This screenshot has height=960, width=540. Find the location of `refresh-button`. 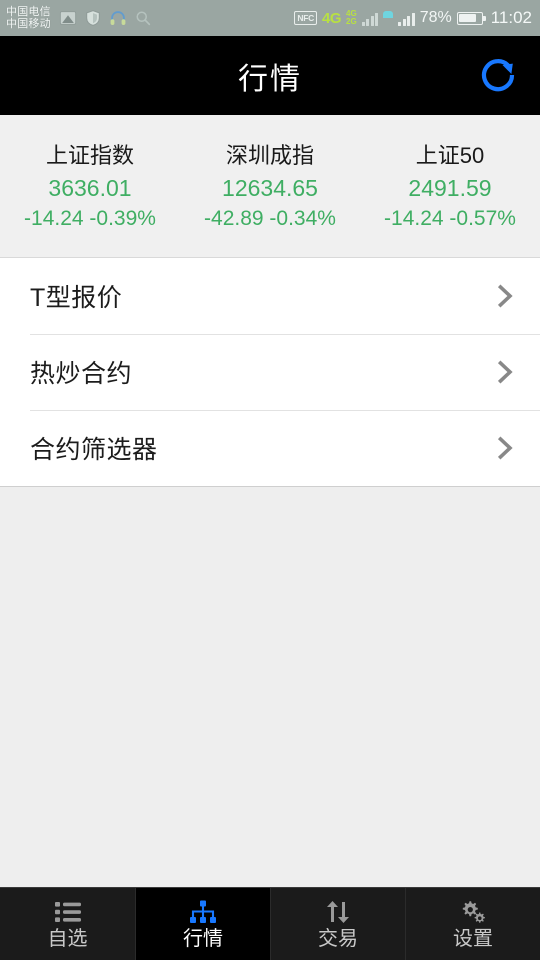

refresh-button is located at coordinates (498, 76).